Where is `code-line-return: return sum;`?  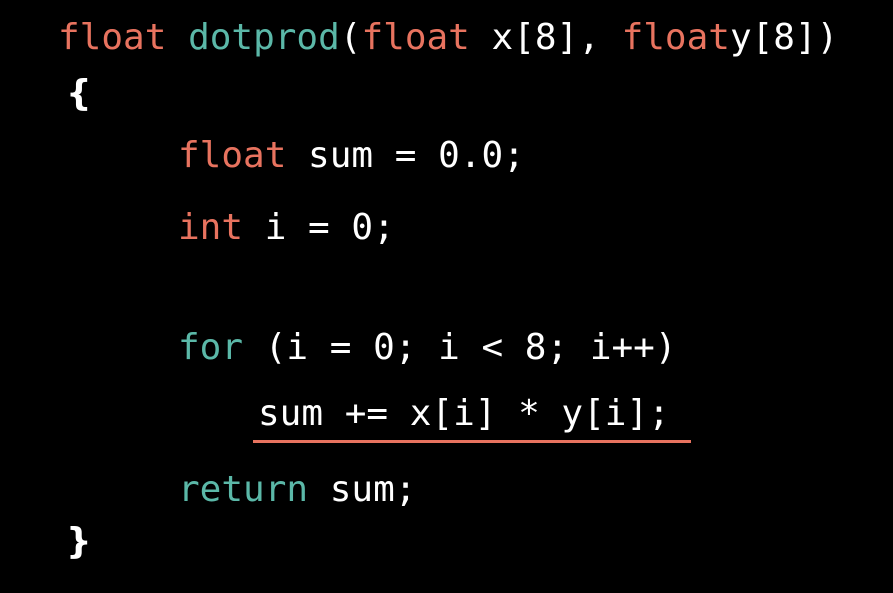
code-line-return: return sum; is located at coordinates (297, 490).